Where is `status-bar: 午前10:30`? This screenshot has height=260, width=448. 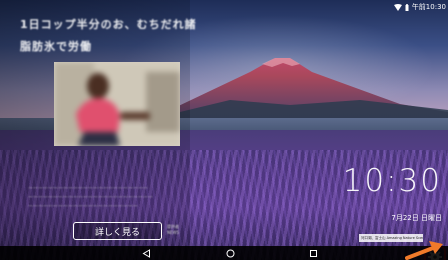 status-bar: 午前10:30 is located at coordinates (388, 7).